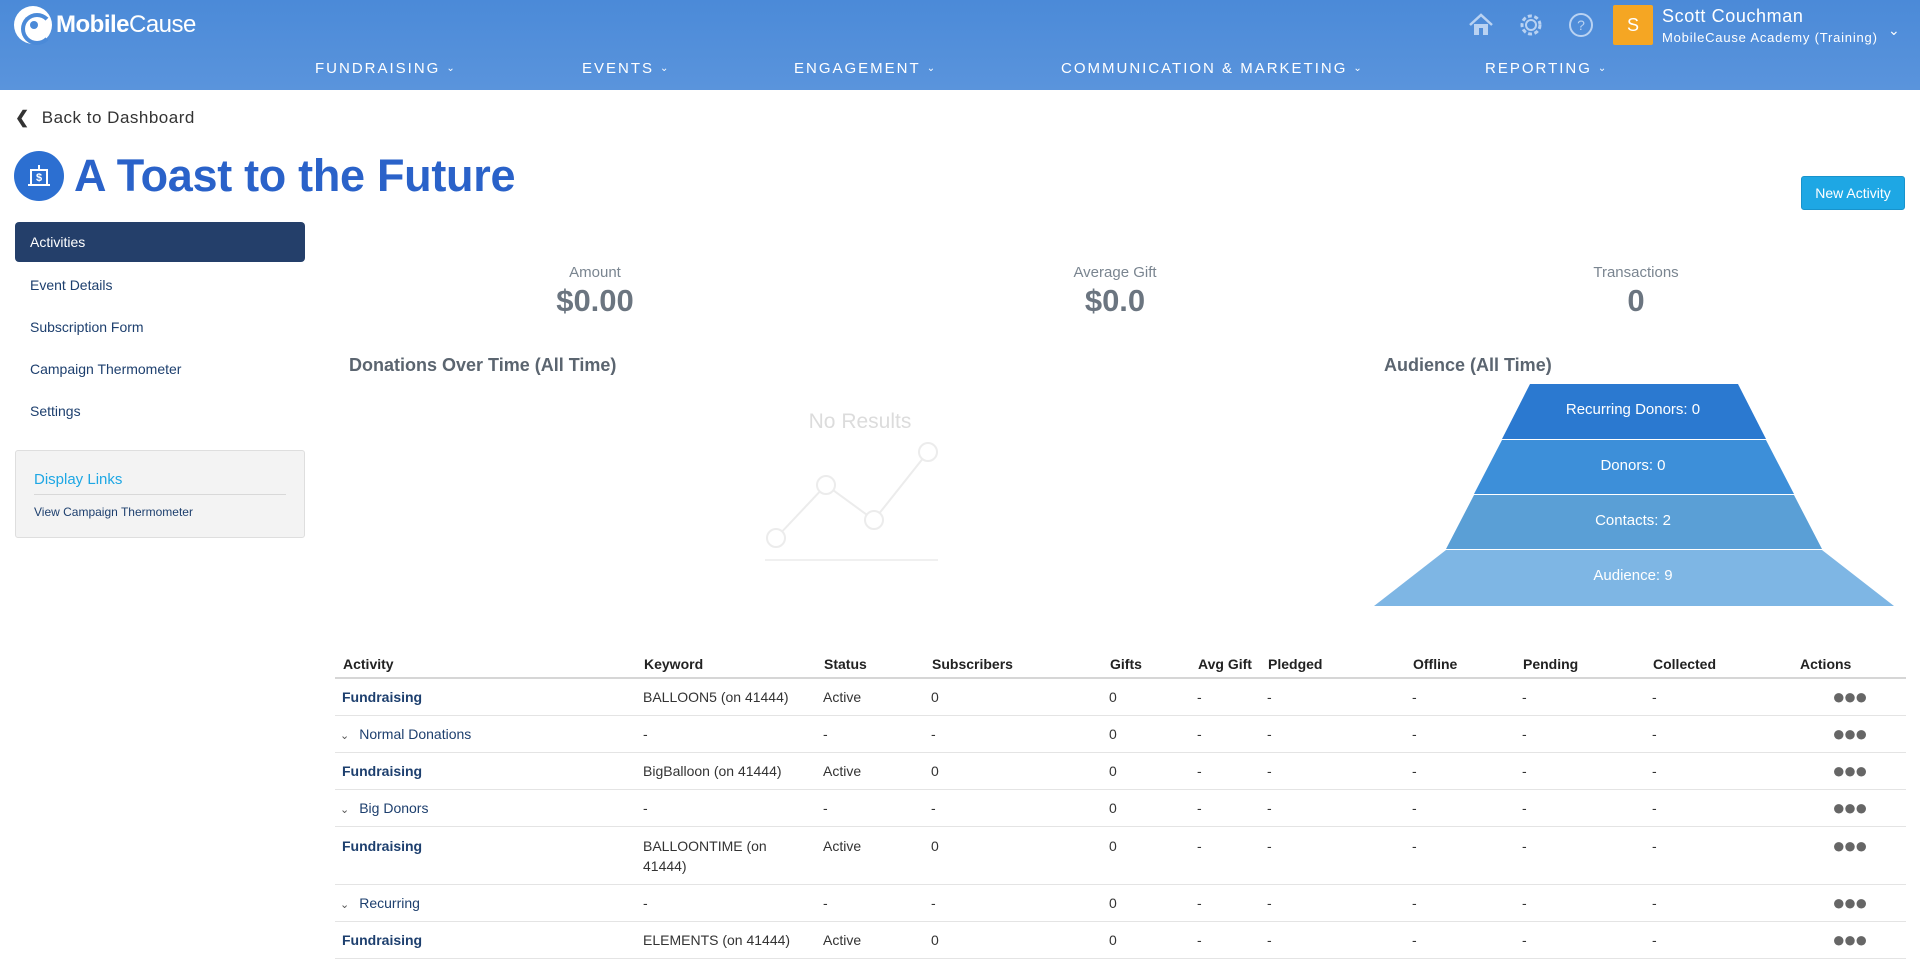 The height and width of the screenshot is (959, 1920). Describe the element at coordinates (1718, 664) in the screenshot. I see `col-collected: Collected` at that location.